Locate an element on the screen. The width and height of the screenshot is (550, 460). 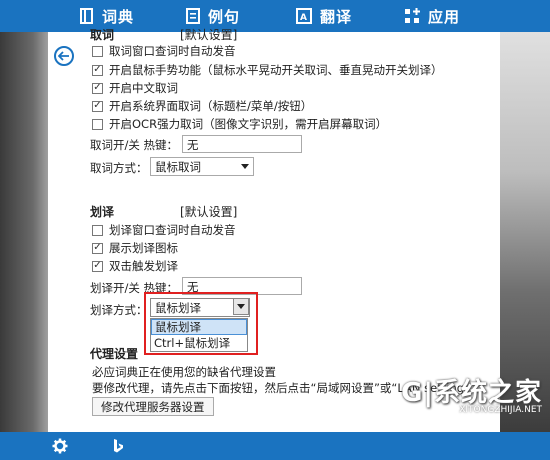
watermark-logo-text: G|系统之家 is located at coordinates (471, 393).